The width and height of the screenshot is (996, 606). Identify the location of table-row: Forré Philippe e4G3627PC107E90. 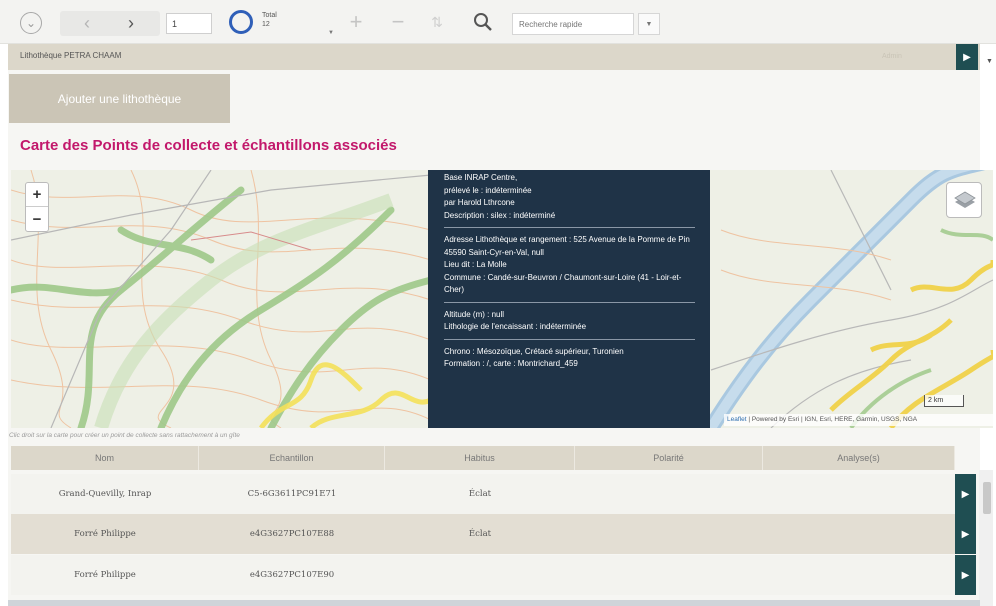
(483, 575).